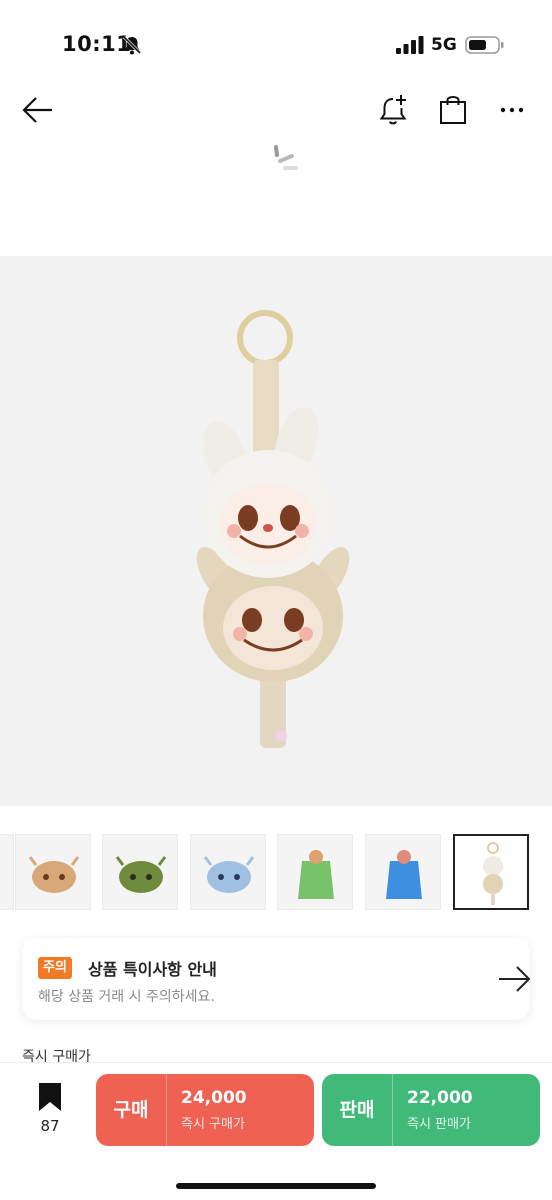 Image resolution: width=552 pixels, height=1200 pixels. What do you see at coordinates (140, 872) in the screenshot?
I see `thumb-green-cap` at bounding box center [140, 872].